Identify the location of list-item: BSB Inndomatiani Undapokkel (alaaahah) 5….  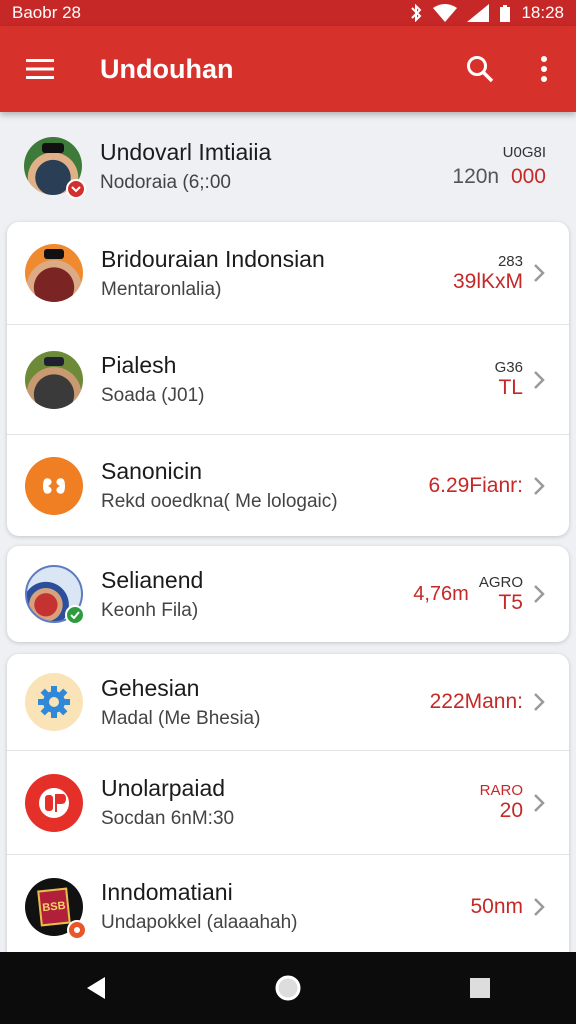
(288, 903).